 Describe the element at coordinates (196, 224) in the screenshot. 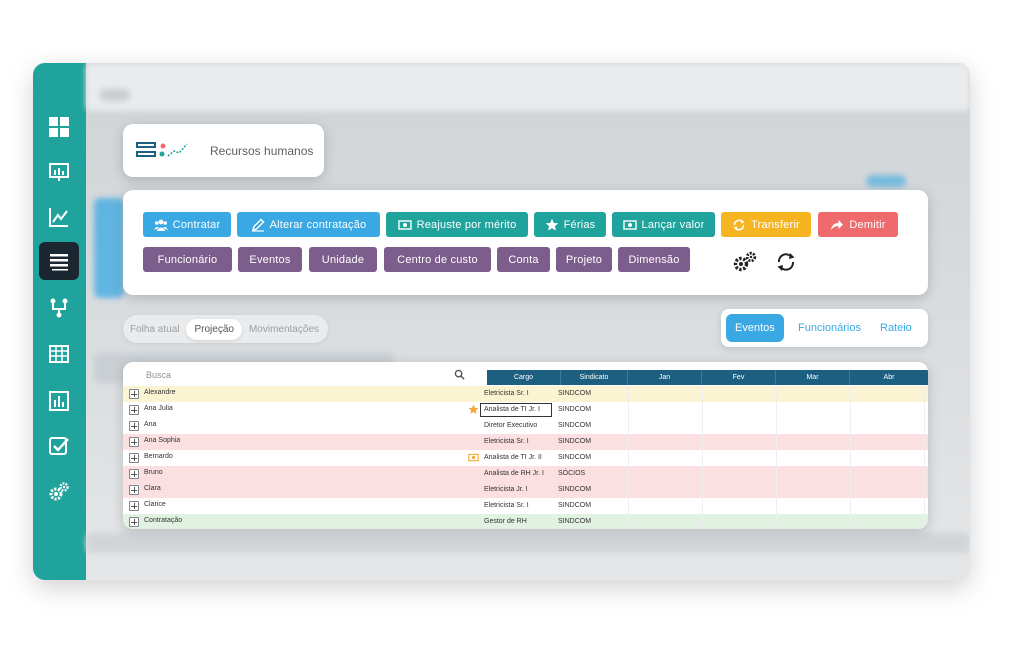

I see `contratar-label: Contratar` at that location.